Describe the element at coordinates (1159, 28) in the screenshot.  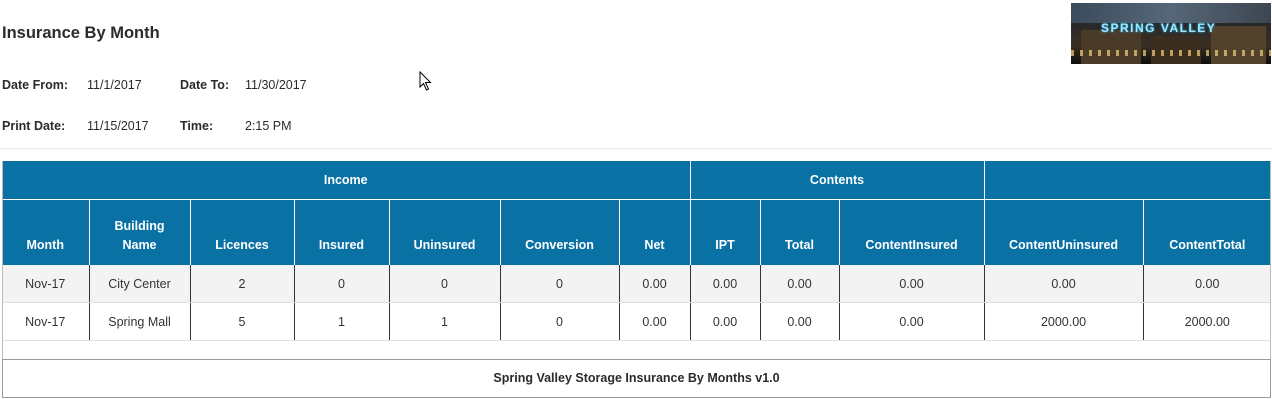
I see `logo-text: SPRING VALLEY` at that location.